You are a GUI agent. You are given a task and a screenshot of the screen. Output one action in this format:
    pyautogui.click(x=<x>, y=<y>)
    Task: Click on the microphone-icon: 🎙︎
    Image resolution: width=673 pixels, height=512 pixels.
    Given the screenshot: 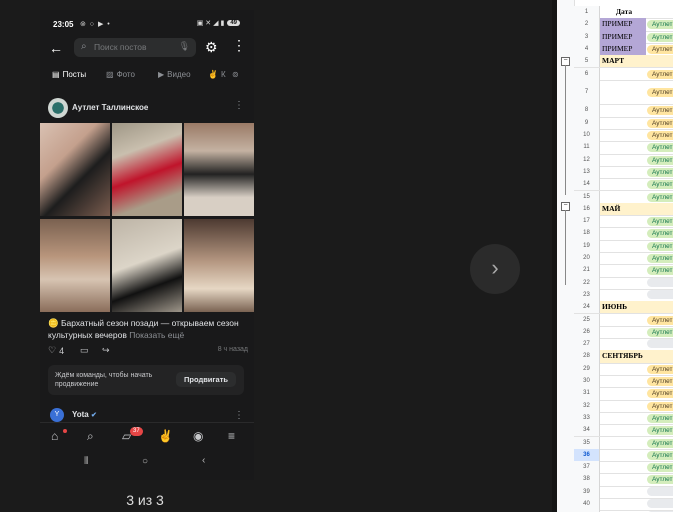 What is the action you would take?
    pyautogui.click(x=184, y=46)
    